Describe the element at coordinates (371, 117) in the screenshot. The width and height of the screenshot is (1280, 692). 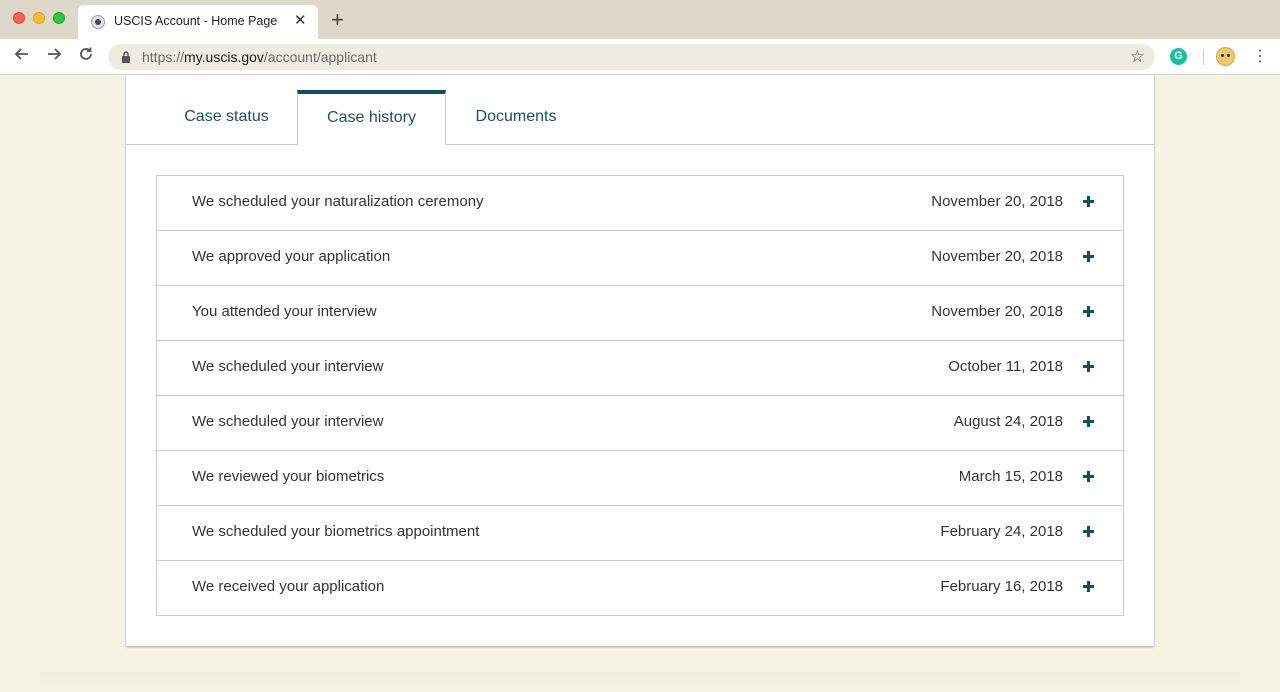
I see `tab-case-history: Case history` at that location.